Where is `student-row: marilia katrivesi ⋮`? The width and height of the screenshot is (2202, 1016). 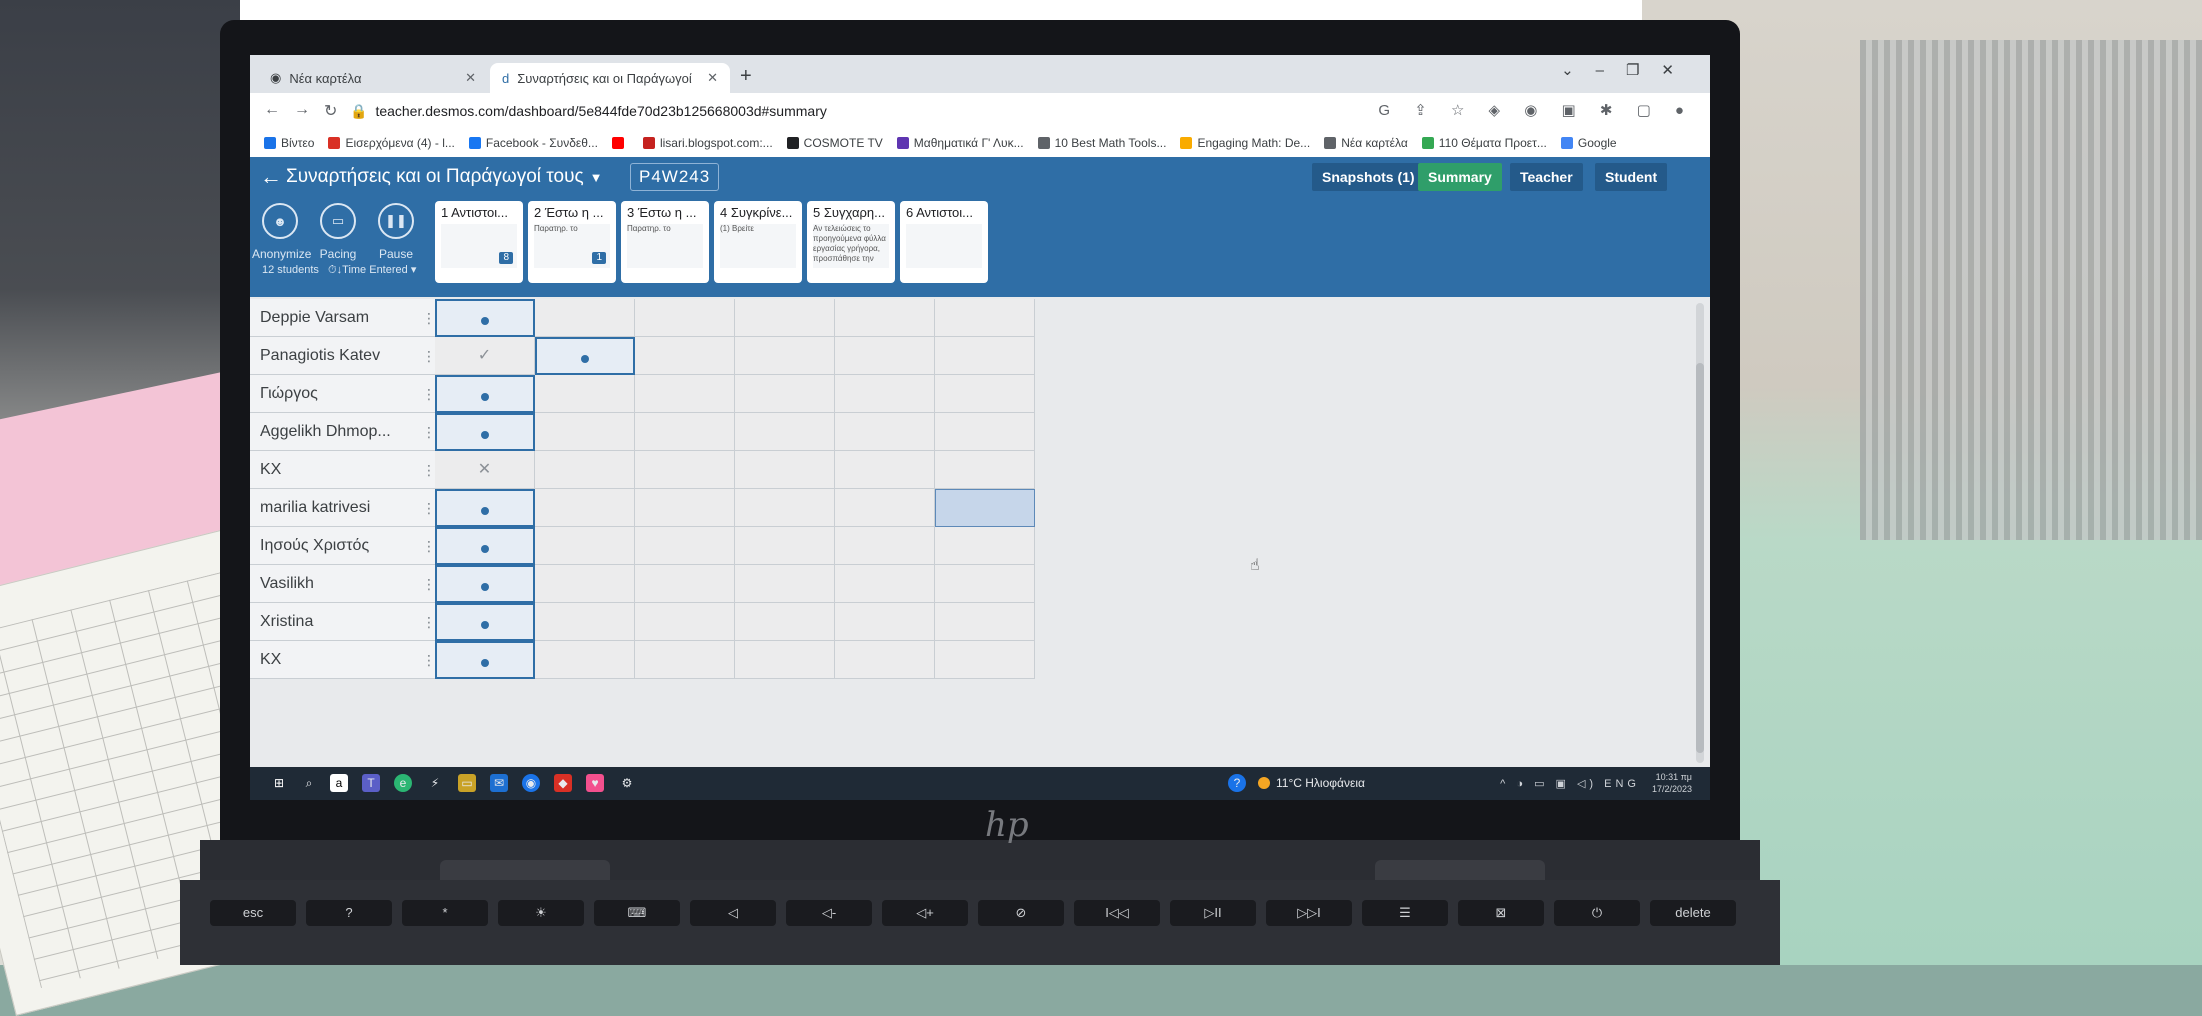
student-row: marilia katrivesi ⋮ is located at coordinates (650, 508).